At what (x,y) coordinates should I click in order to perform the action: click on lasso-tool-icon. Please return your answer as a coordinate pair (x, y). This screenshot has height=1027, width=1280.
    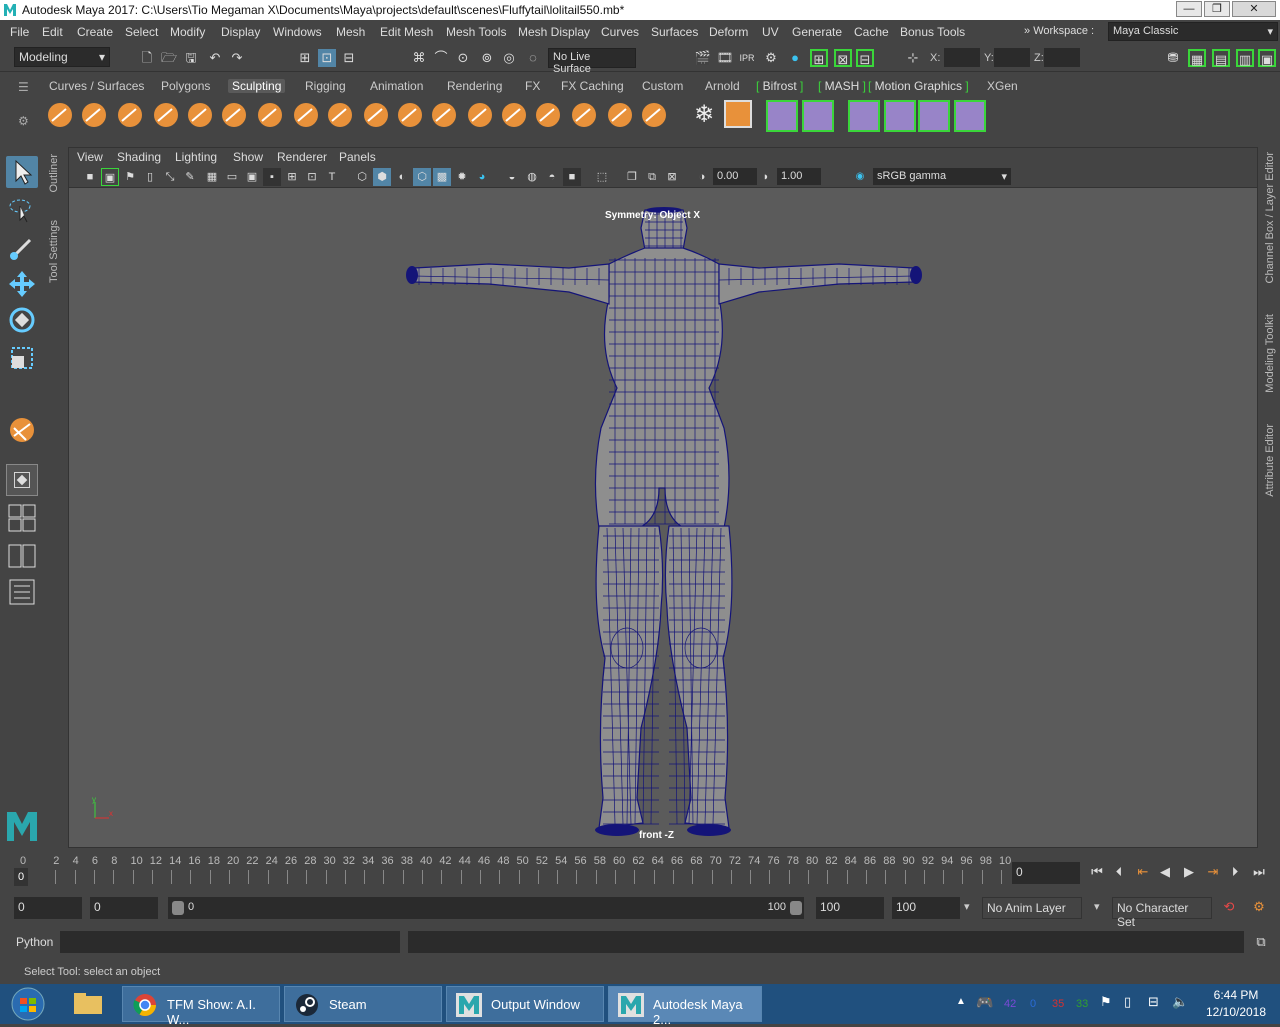
    Looking at the image, I should click on (22, 210).